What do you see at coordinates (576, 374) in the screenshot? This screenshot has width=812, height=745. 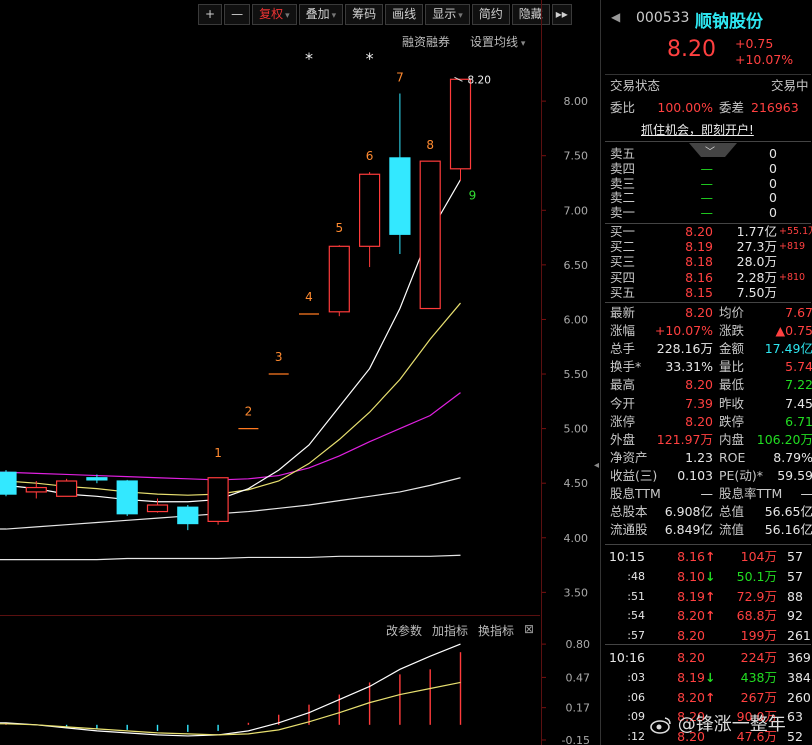 I see `price-tick-label: 5.50` at bounding box center [576, 374].